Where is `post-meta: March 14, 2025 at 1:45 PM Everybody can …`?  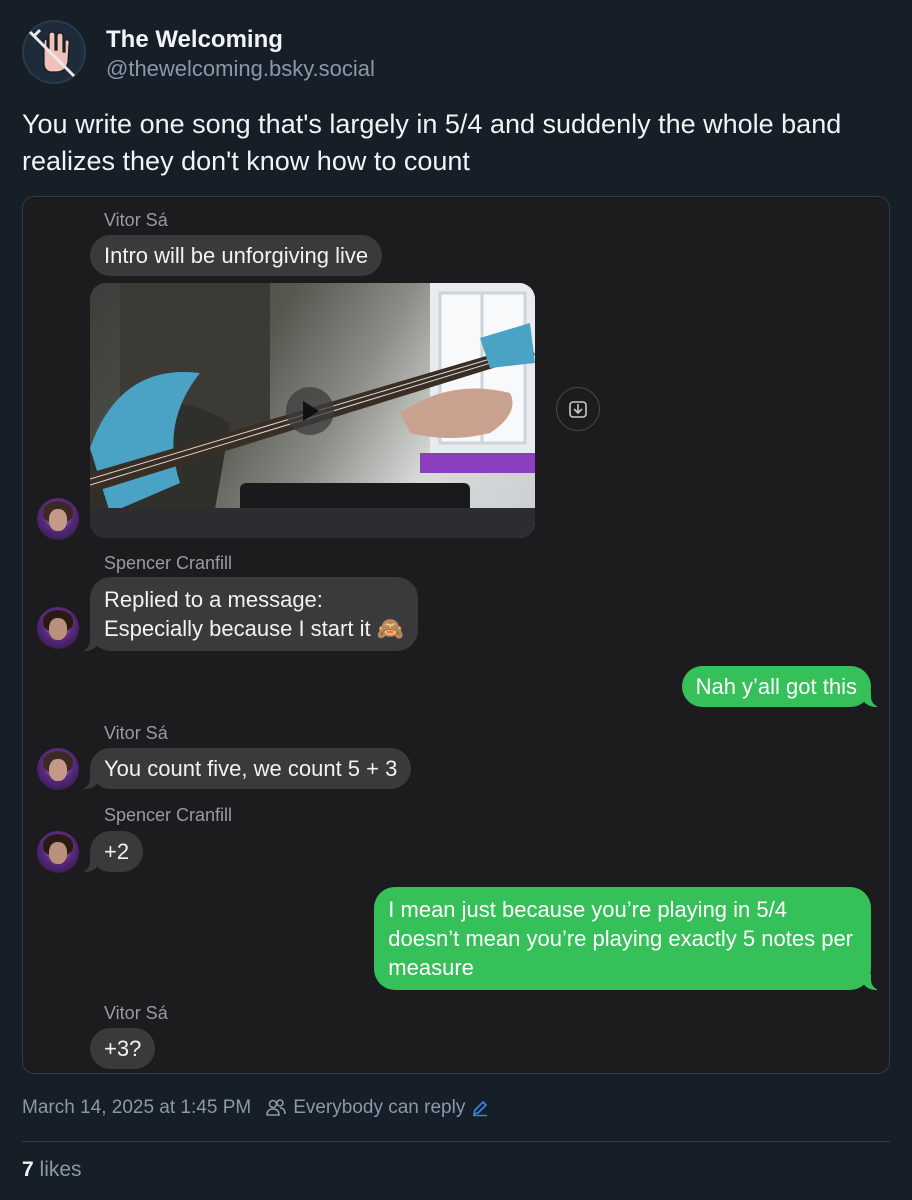
post-meta: March 14, 2025 at 1:45 PM Everybody can … is located at coordinates (255, 1108).